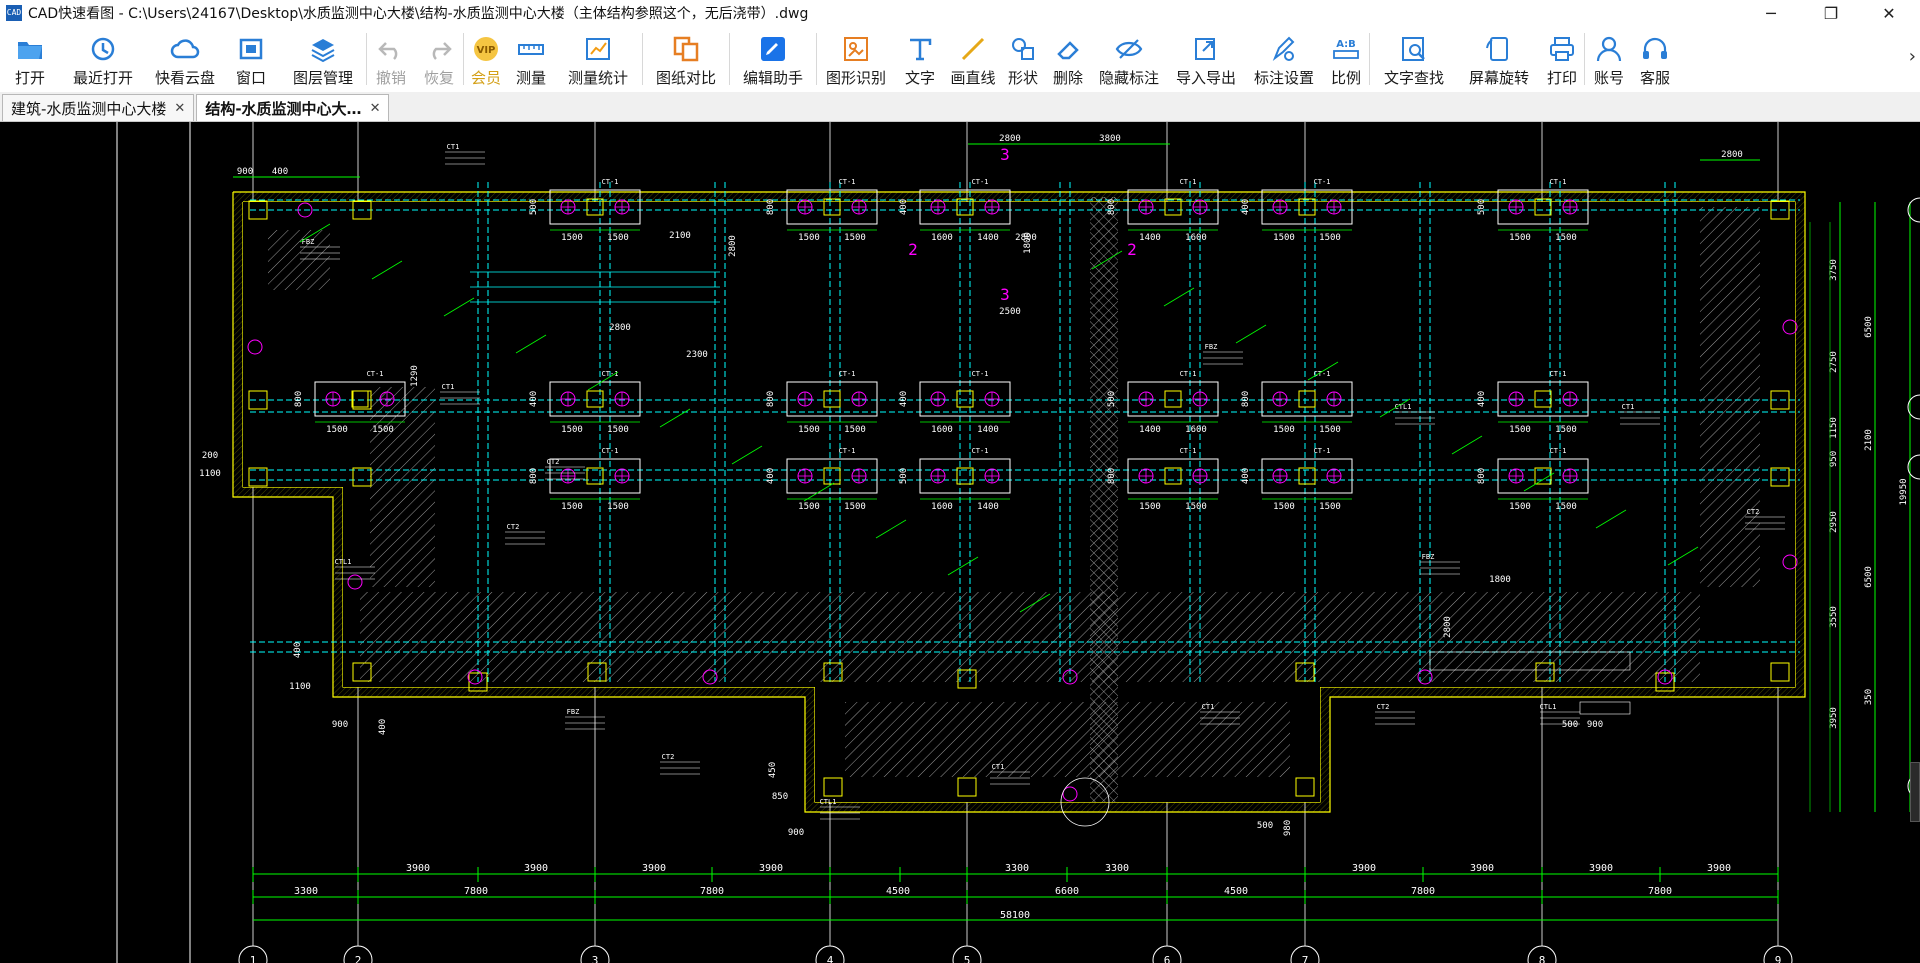 This screenshot has width=1920, height=963. Describe the element at coordinates (1112, 476) in the screenshot. I see `cap-height-dim: 800` at that location.